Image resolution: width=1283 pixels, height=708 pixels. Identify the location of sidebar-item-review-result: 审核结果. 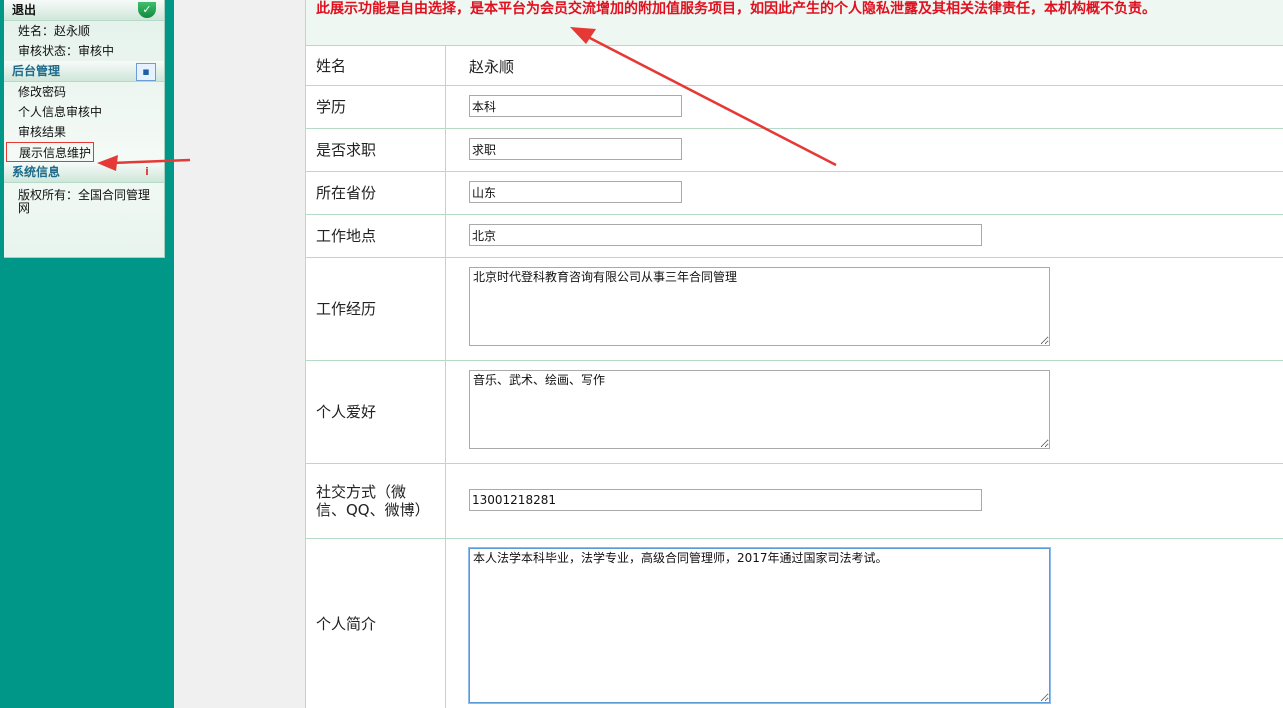
(84, 132).